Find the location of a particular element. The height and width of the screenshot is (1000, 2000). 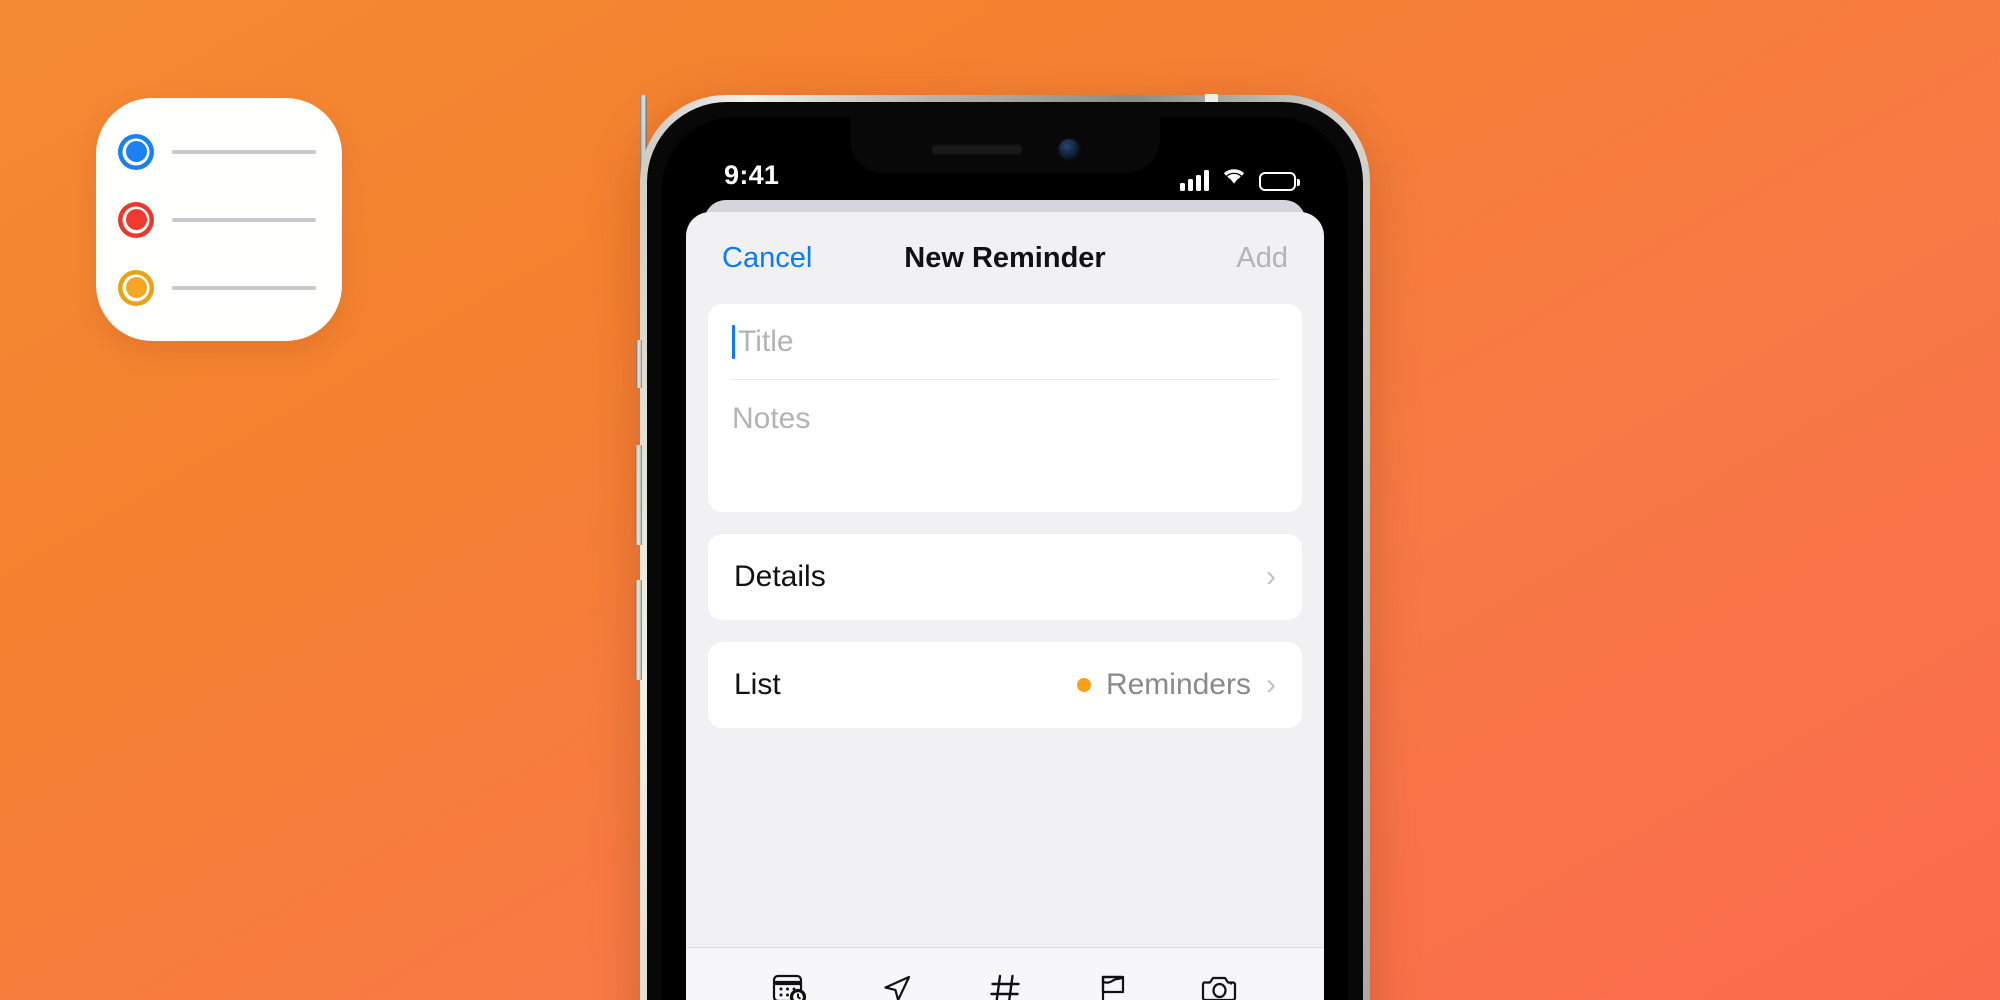

modal-nav-bar: Cancel New Reminder Add is located at coordinates (1005, 258).